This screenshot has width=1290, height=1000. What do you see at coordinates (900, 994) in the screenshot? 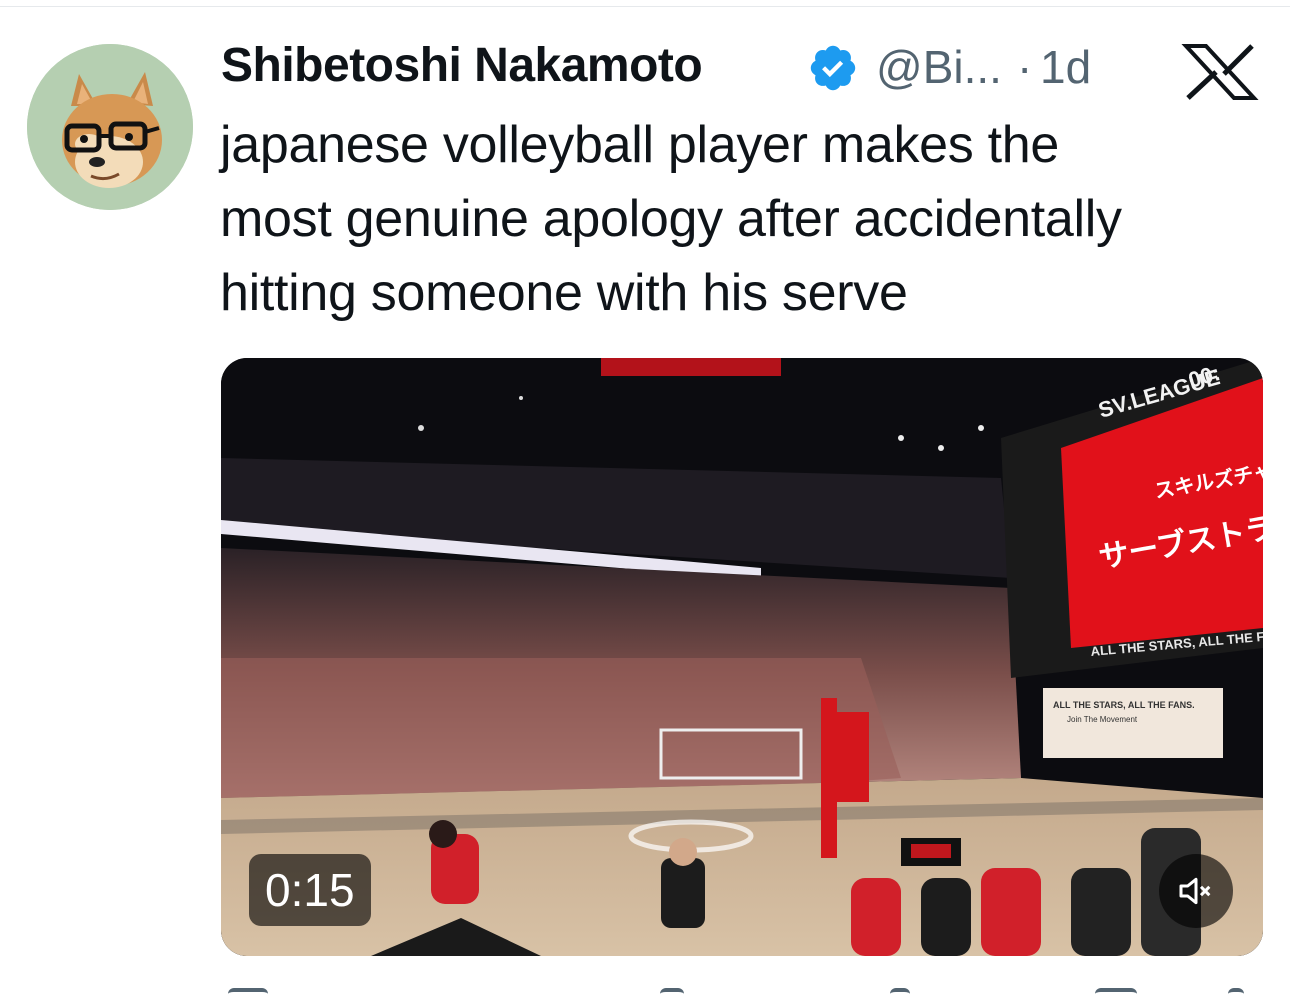
I see `like-icon` at bounding box center [900, 994].